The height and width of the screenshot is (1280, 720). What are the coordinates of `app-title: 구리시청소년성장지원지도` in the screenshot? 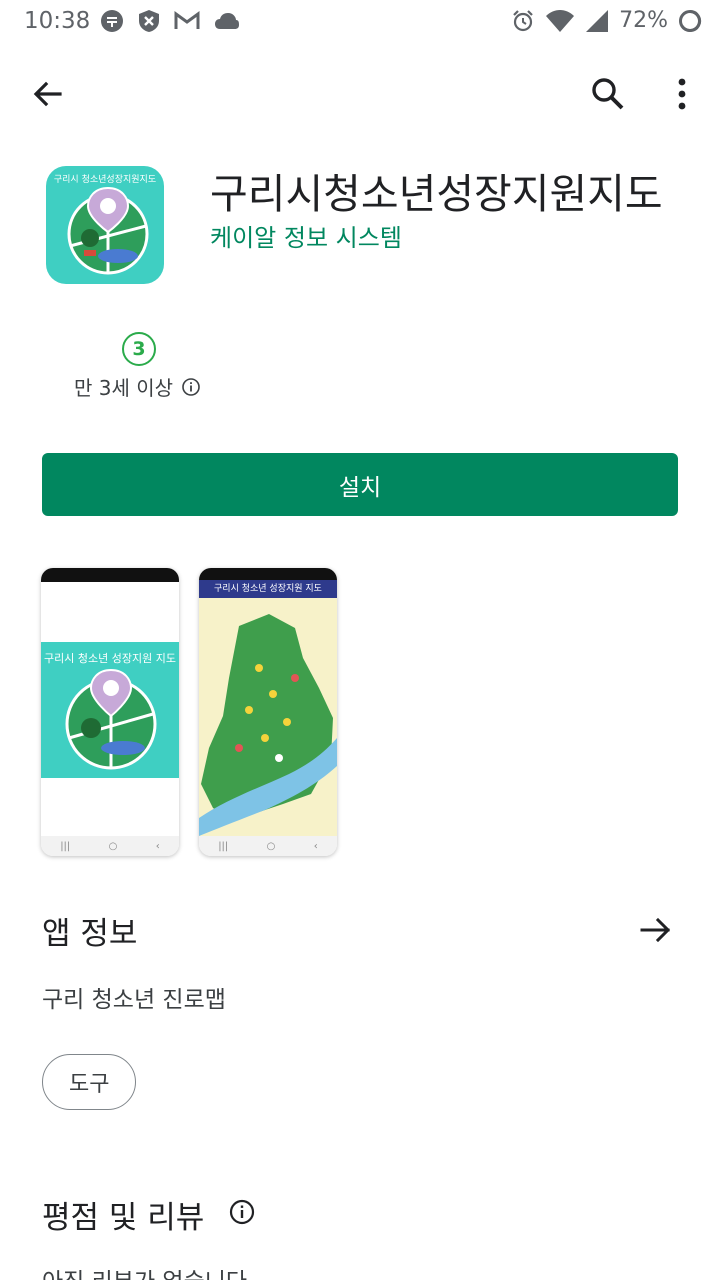 It's located at (436, 194).